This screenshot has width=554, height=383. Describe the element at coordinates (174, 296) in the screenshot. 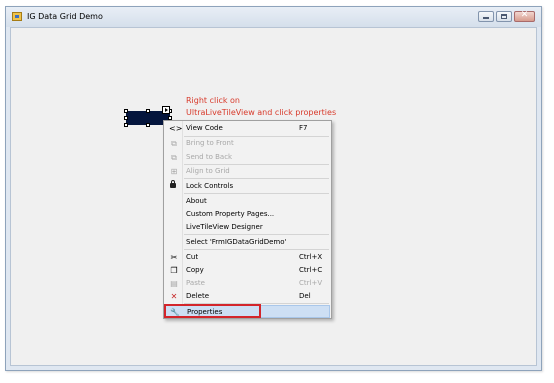

I see `delete-x-icon: ✕` at that location.